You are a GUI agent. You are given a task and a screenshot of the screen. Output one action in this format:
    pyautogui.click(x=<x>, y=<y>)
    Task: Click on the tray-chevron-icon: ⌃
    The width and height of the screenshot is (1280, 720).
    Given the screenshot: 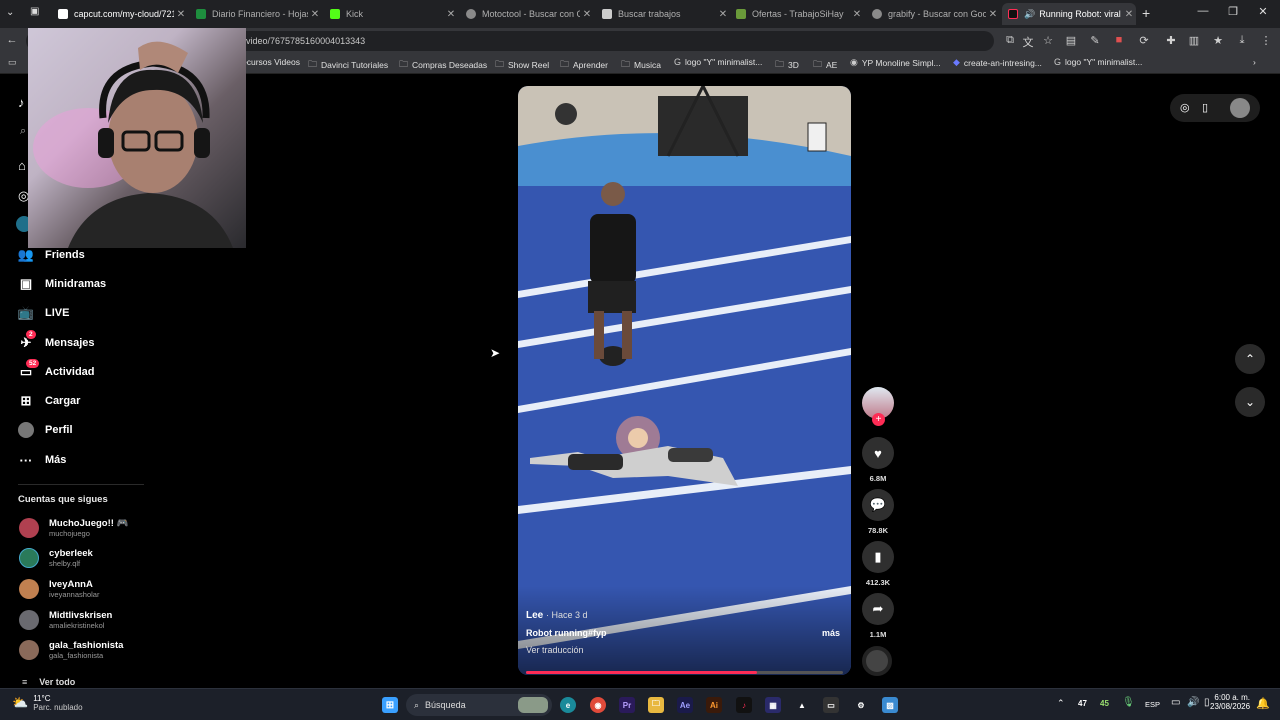 What is the action you would take?
    pyautogui.click(x=1061, y=703)
    